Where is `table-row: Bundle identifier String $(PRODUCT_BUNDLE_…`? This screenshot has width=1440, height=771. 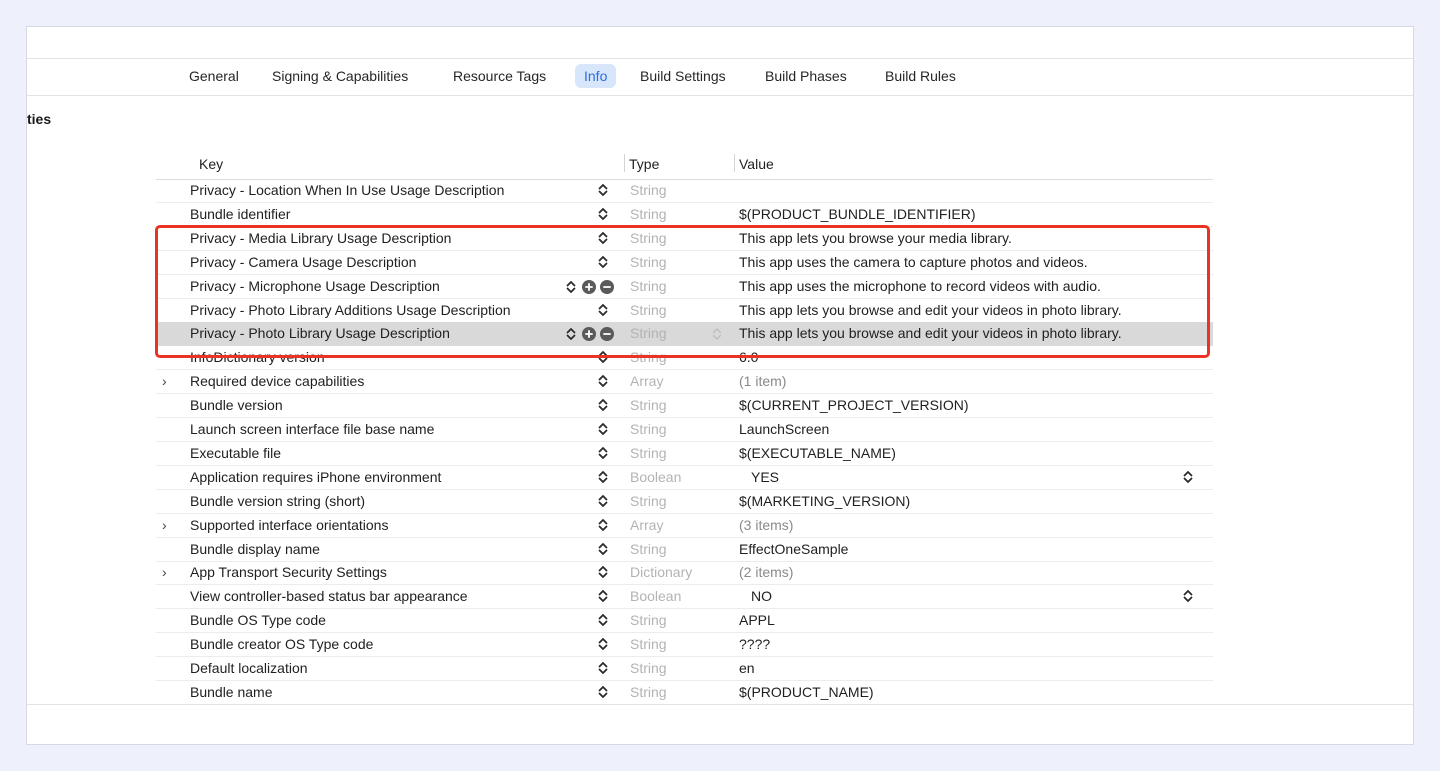
table-row: Bundle identifier String $(PRODUCT_BUNDLE_… is located at coordinates (684, 215).